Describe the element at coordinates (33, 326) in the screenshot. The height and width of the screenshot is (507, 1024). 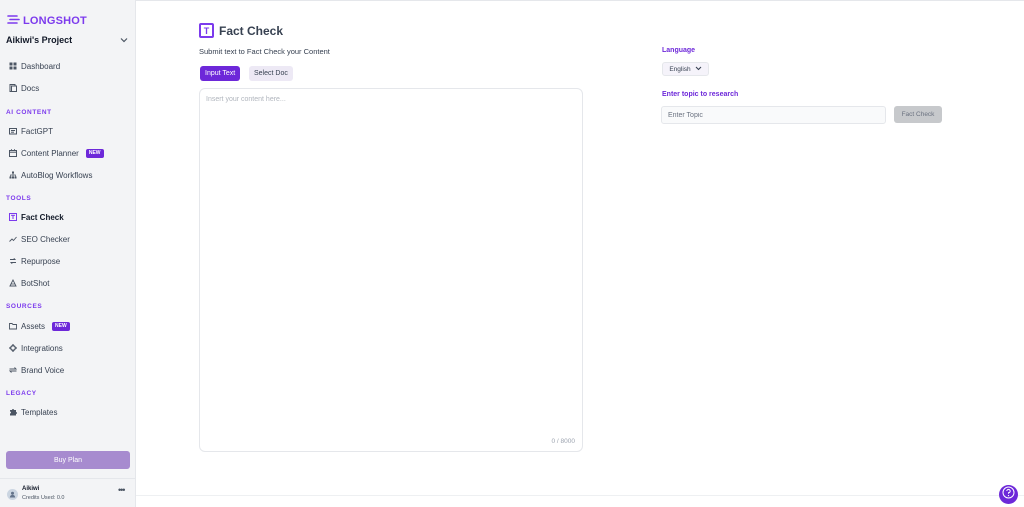
I see `sidebar-item-label: Assets` at that location.